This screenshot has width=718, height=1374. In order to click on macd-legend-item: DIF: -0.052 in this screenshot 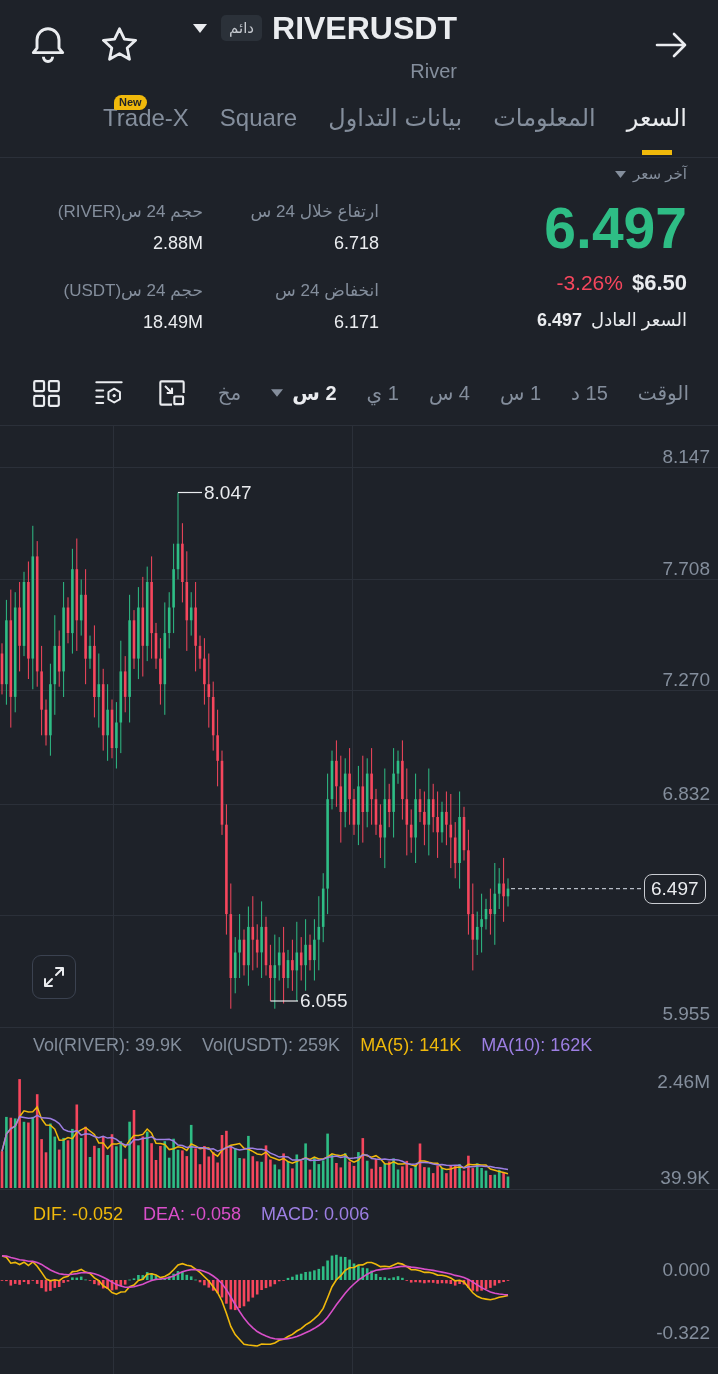, I will do `click(78, 1214)`.